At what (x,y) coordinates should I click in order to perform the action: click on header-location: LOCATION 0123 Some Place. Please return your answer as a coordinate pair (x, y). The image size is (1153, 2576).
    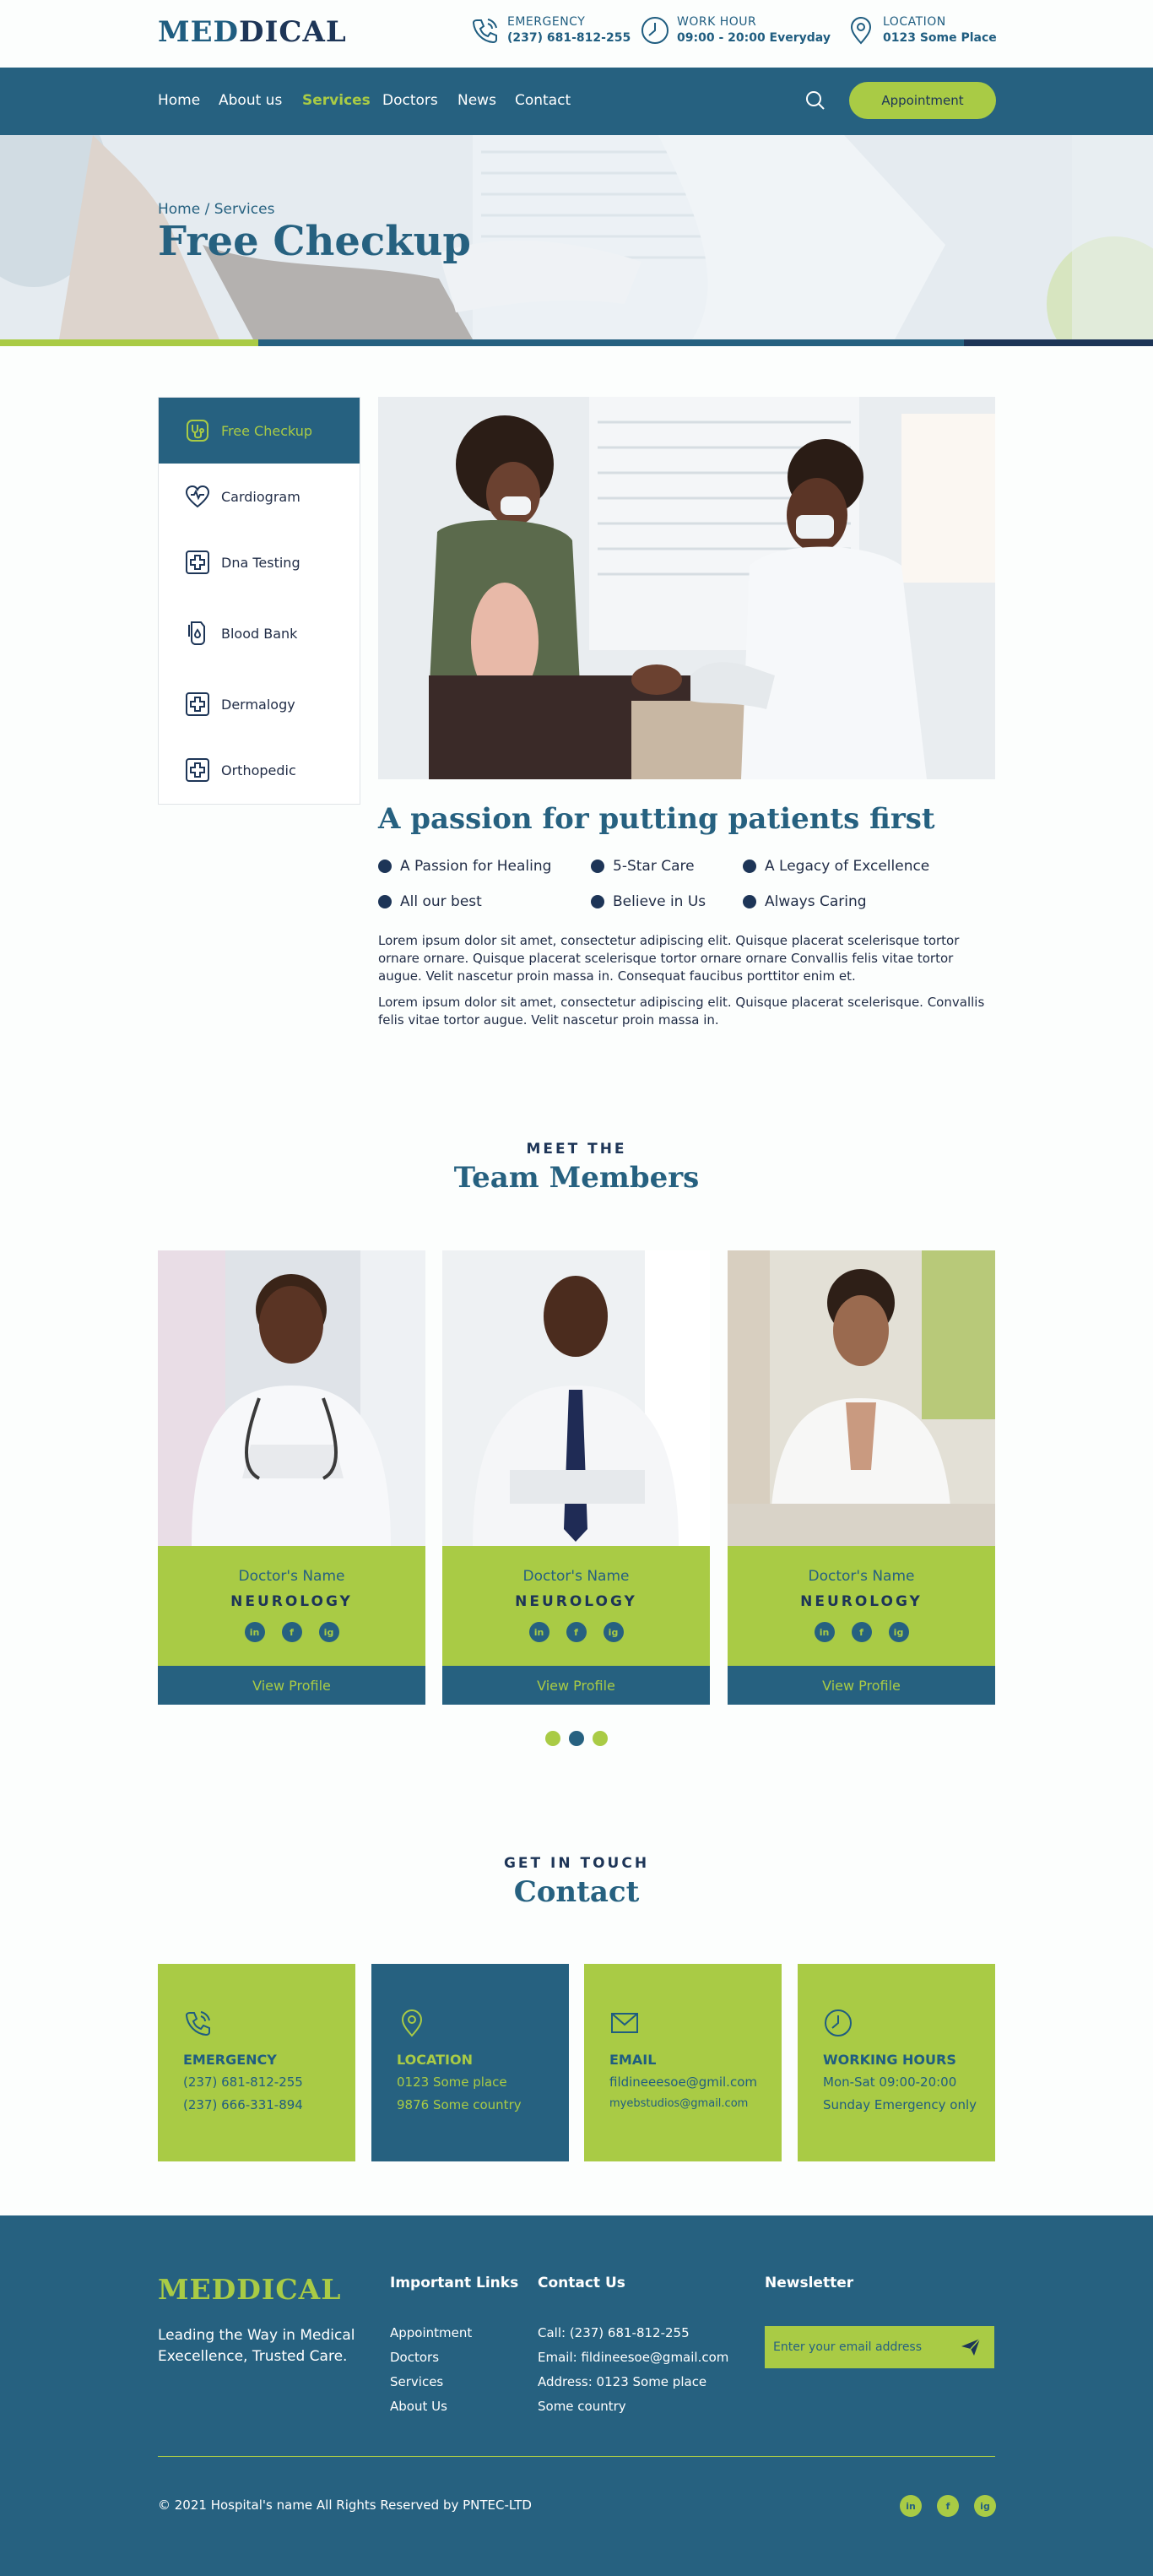
    Looking at the image, I should click on (921, 30).